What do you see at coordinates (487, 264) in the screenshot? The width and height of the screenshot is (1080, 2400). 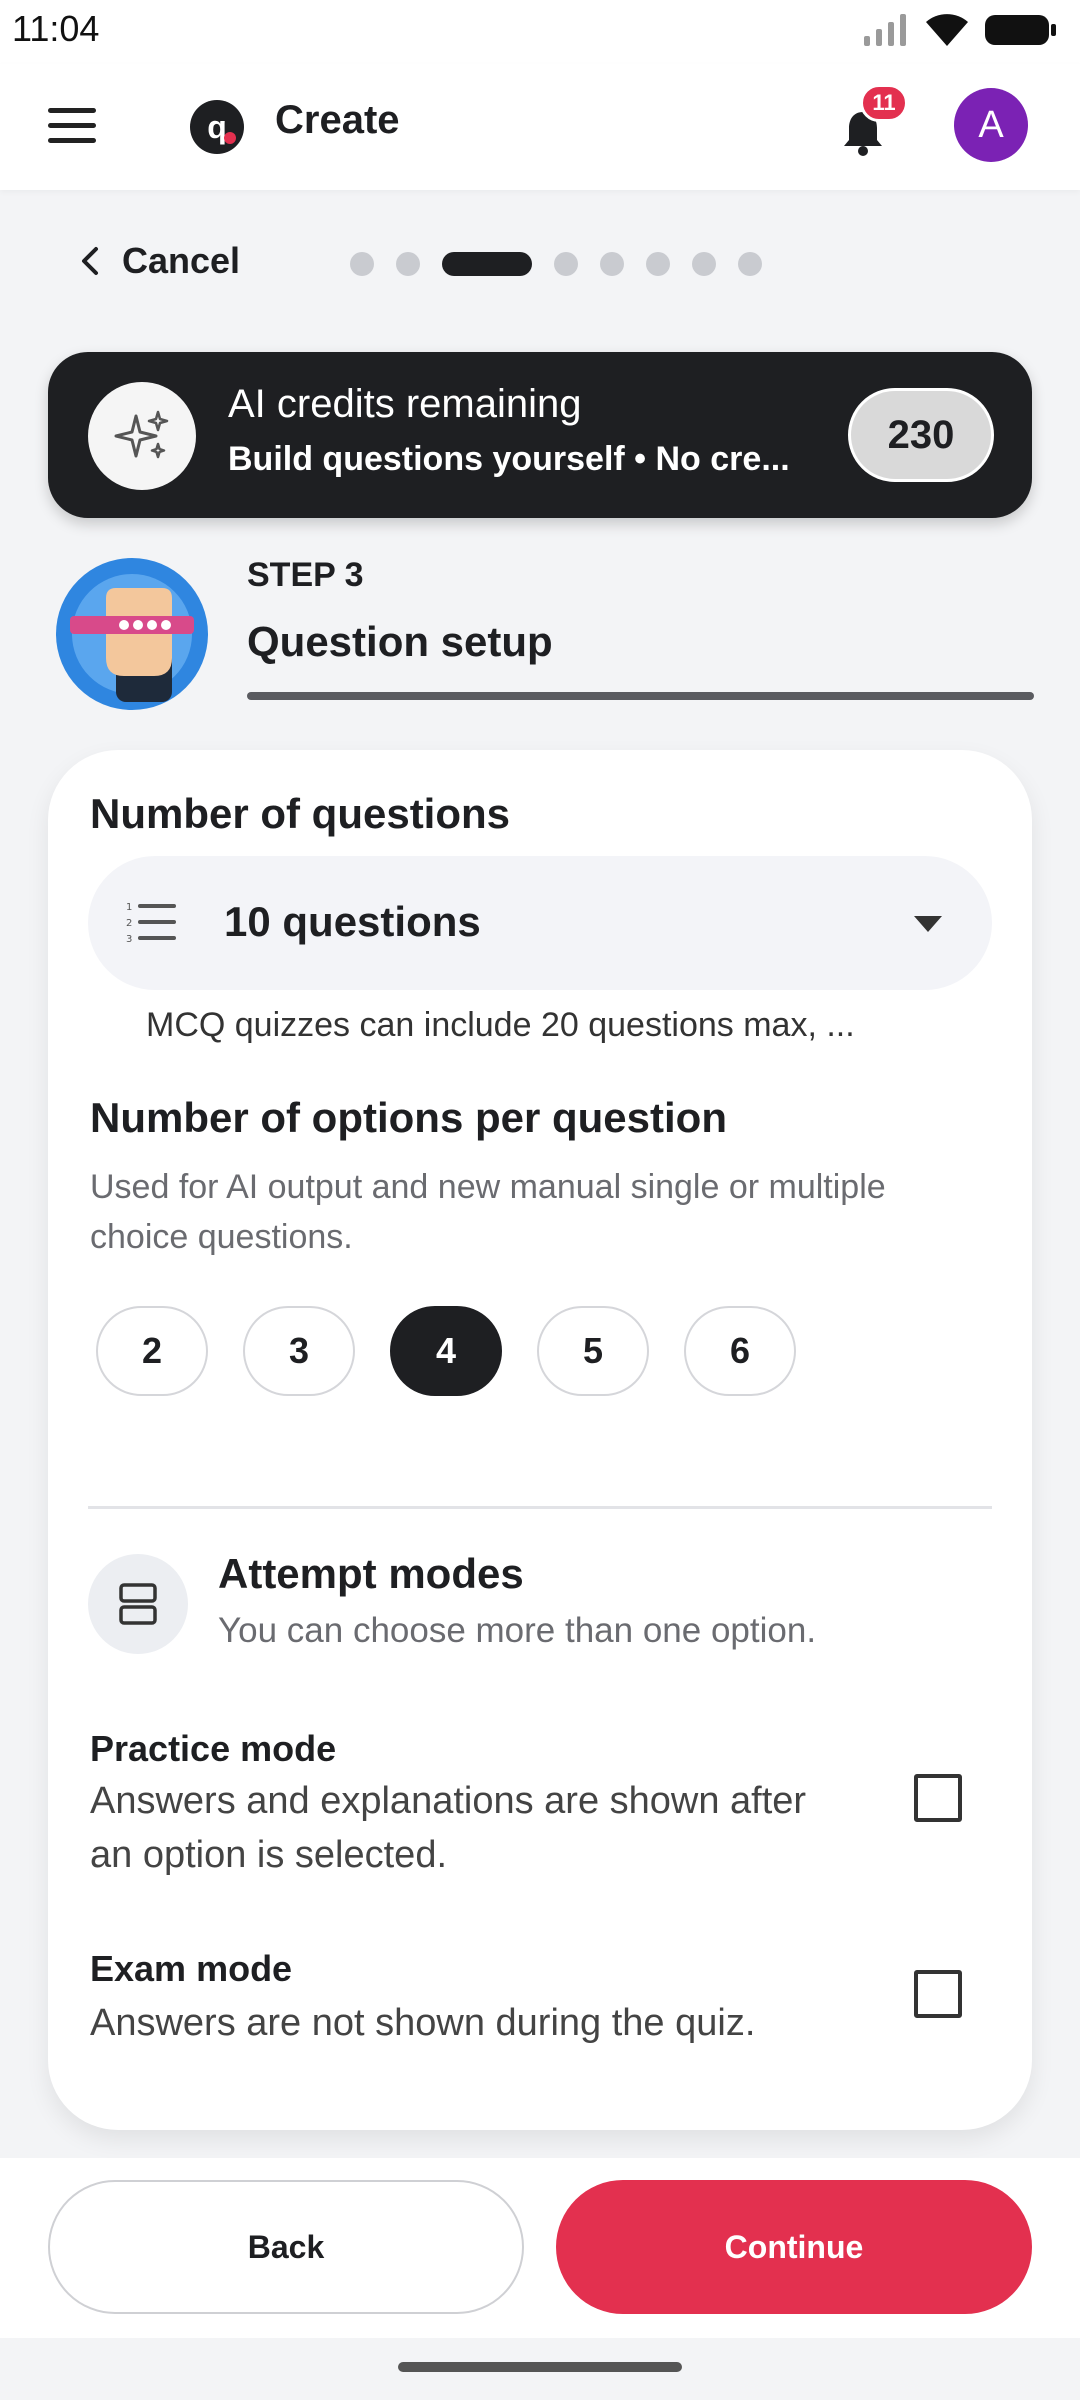 I see `step-dot-active` at bounding box center [487, 264].